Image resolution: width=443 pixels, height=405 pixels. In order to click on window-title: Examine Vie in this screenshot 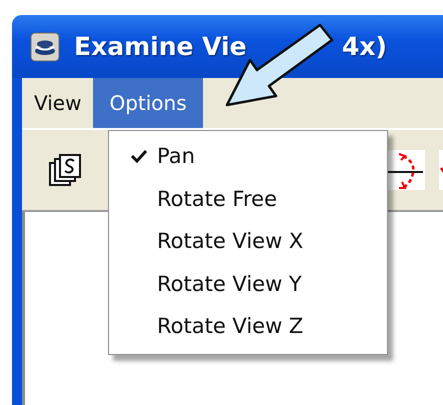, I will do `click(160, 46)`.